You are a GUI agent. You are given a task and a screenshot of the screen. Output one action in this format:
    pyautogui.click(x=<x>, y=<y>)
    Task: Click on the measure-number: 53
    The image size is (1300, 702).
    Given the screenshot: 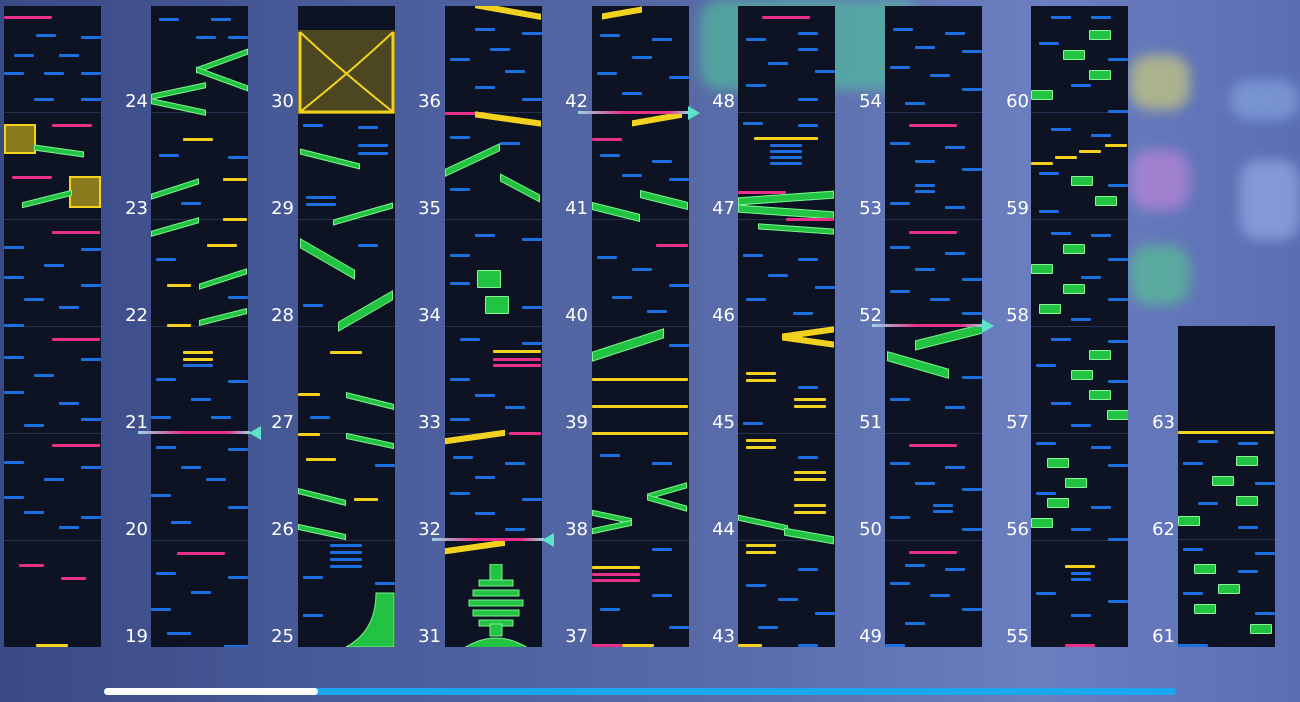 What is the action you would take?
    pyautogui.click(x=870, y=208)
    